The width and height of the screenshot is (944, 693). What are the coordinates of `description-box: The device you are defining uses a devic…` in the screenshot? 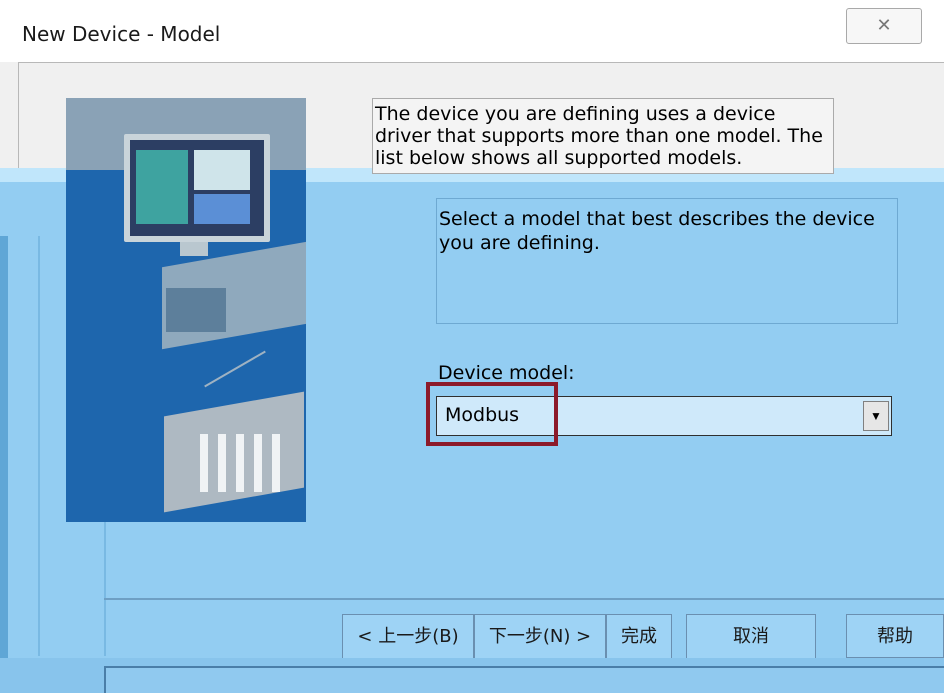 It's located at (603, 136).